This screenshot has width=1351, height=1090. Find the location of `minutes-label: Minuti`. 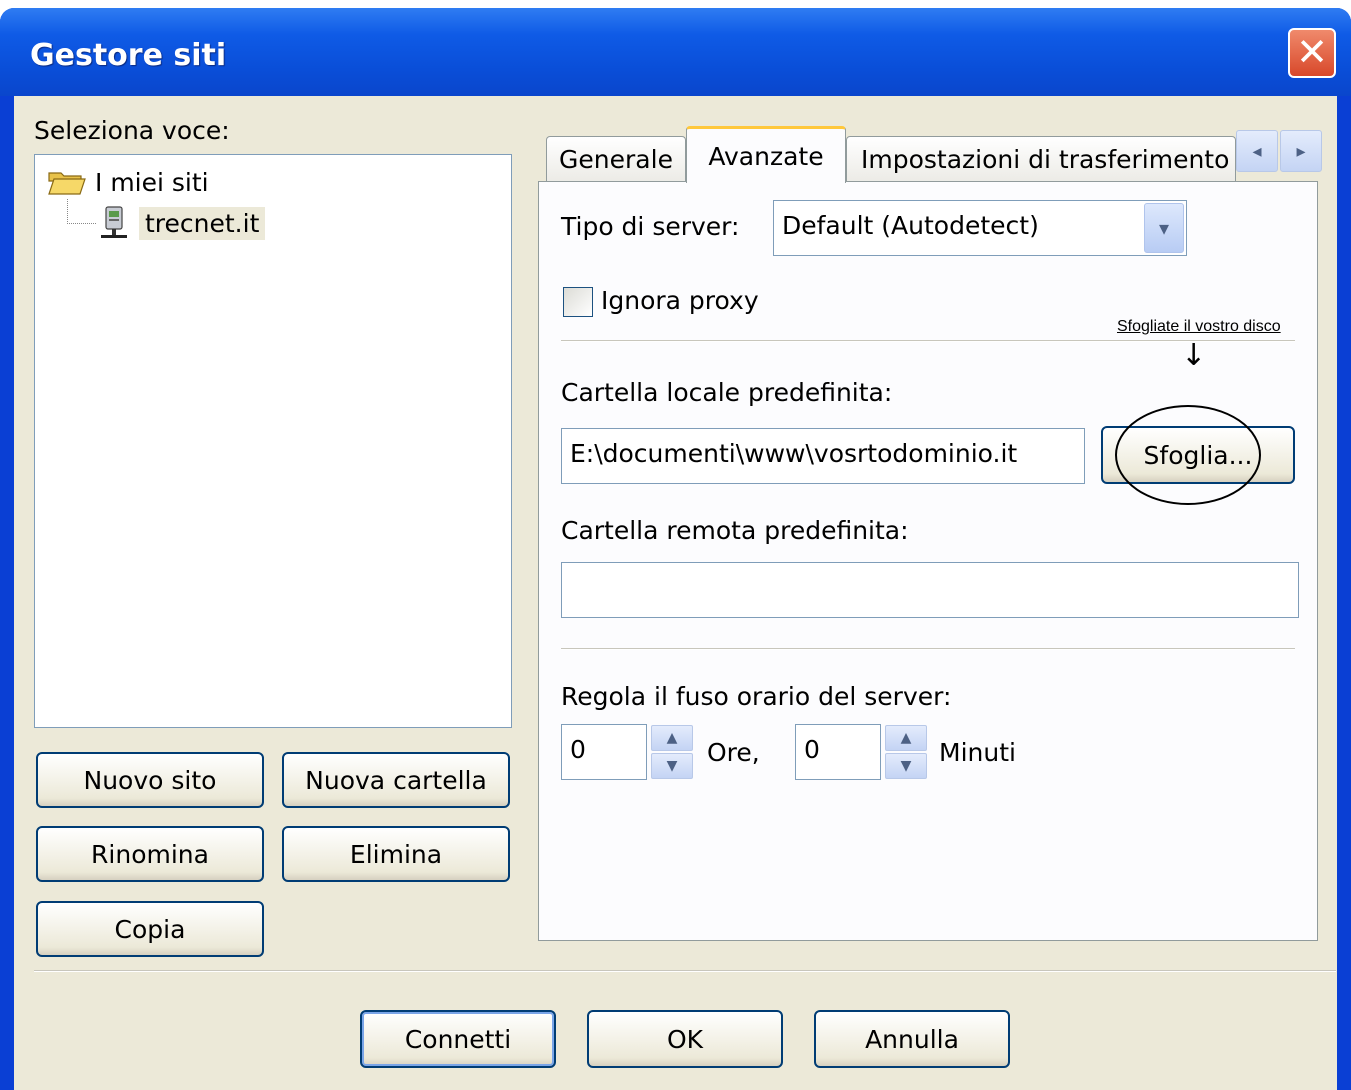

minutes-label: Minuti is located at coordinates (977, 752).